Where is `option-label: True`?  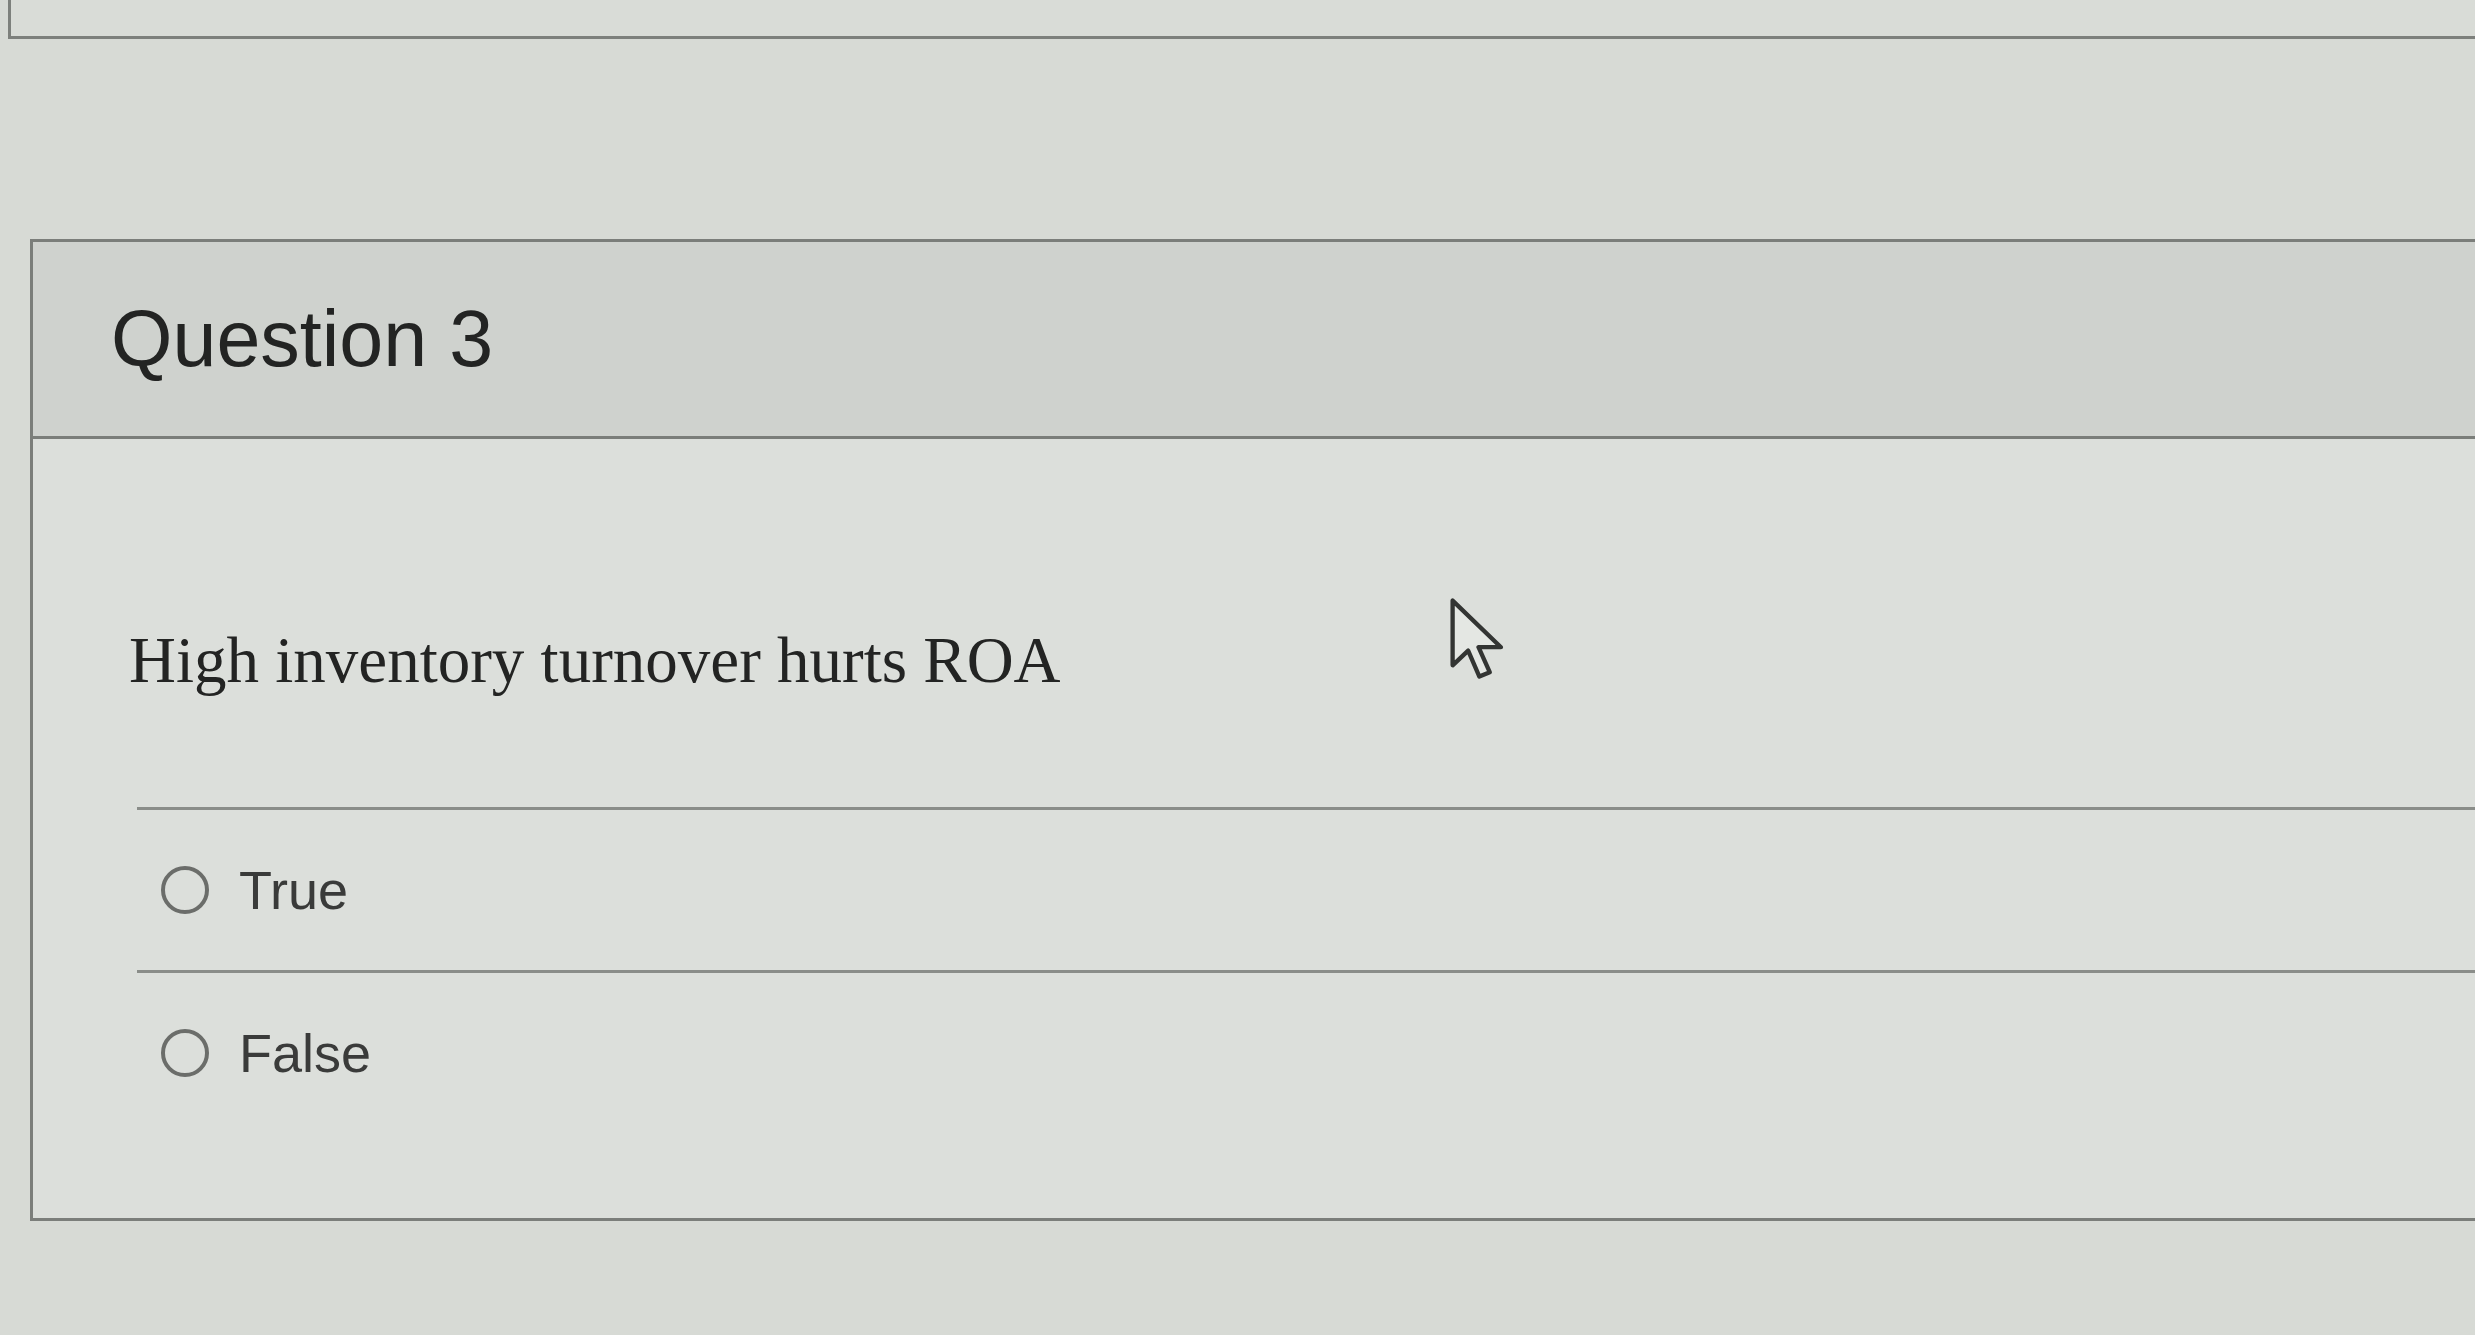
option-label: True is located at coordinates (294, 890).